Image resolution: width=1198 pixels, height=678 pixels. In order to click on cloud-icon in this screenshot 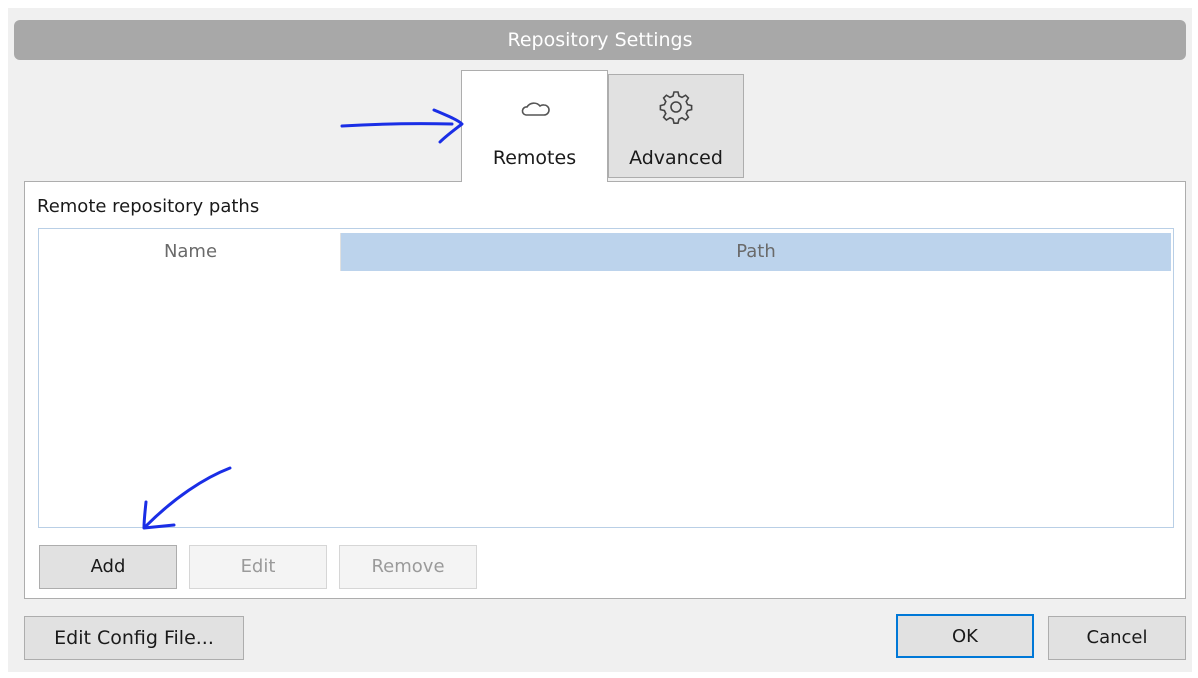, I will do `click(535, 109)`.